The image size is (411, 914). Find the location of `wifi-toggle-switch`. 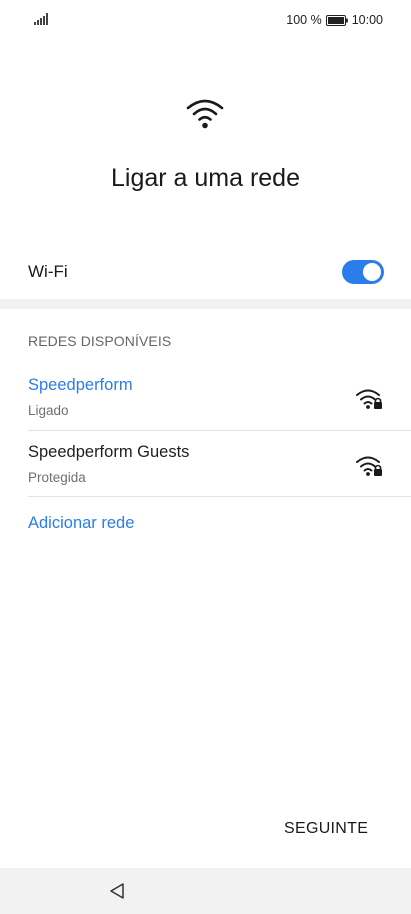

wifi-toggle-switch is located at coordinates (363, 272).